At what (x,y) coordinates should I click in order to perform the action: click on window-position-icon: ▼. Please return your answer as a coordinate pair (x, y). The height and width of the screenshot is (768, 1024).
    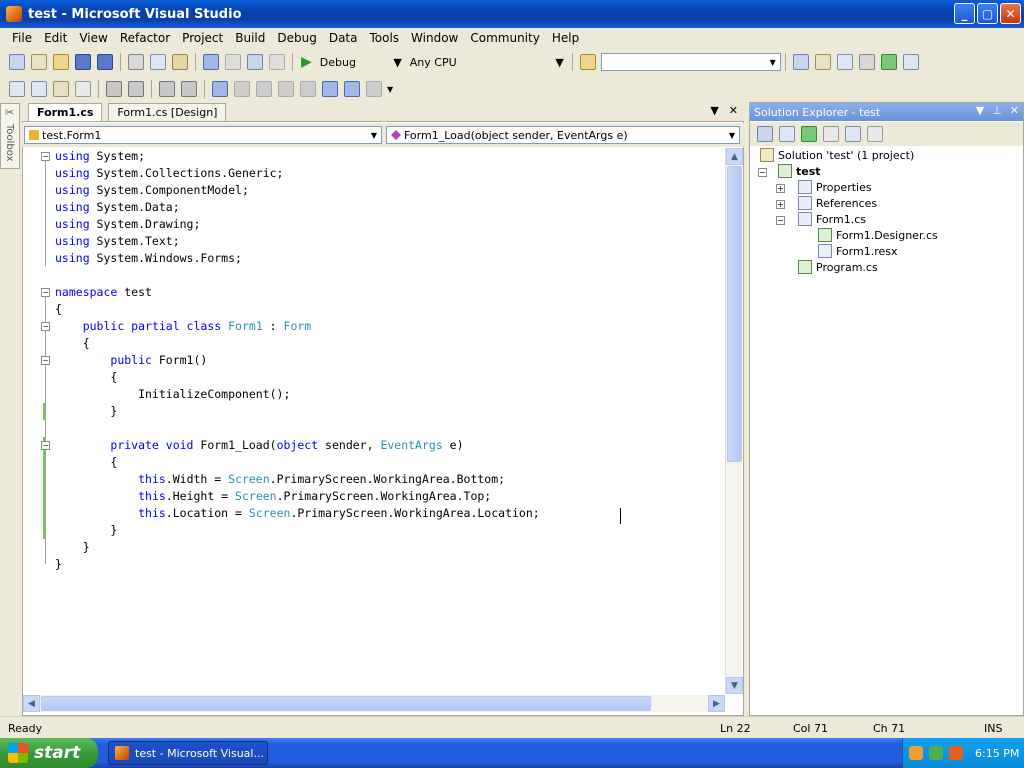
    Looking at the image, I should click on (980, 110).